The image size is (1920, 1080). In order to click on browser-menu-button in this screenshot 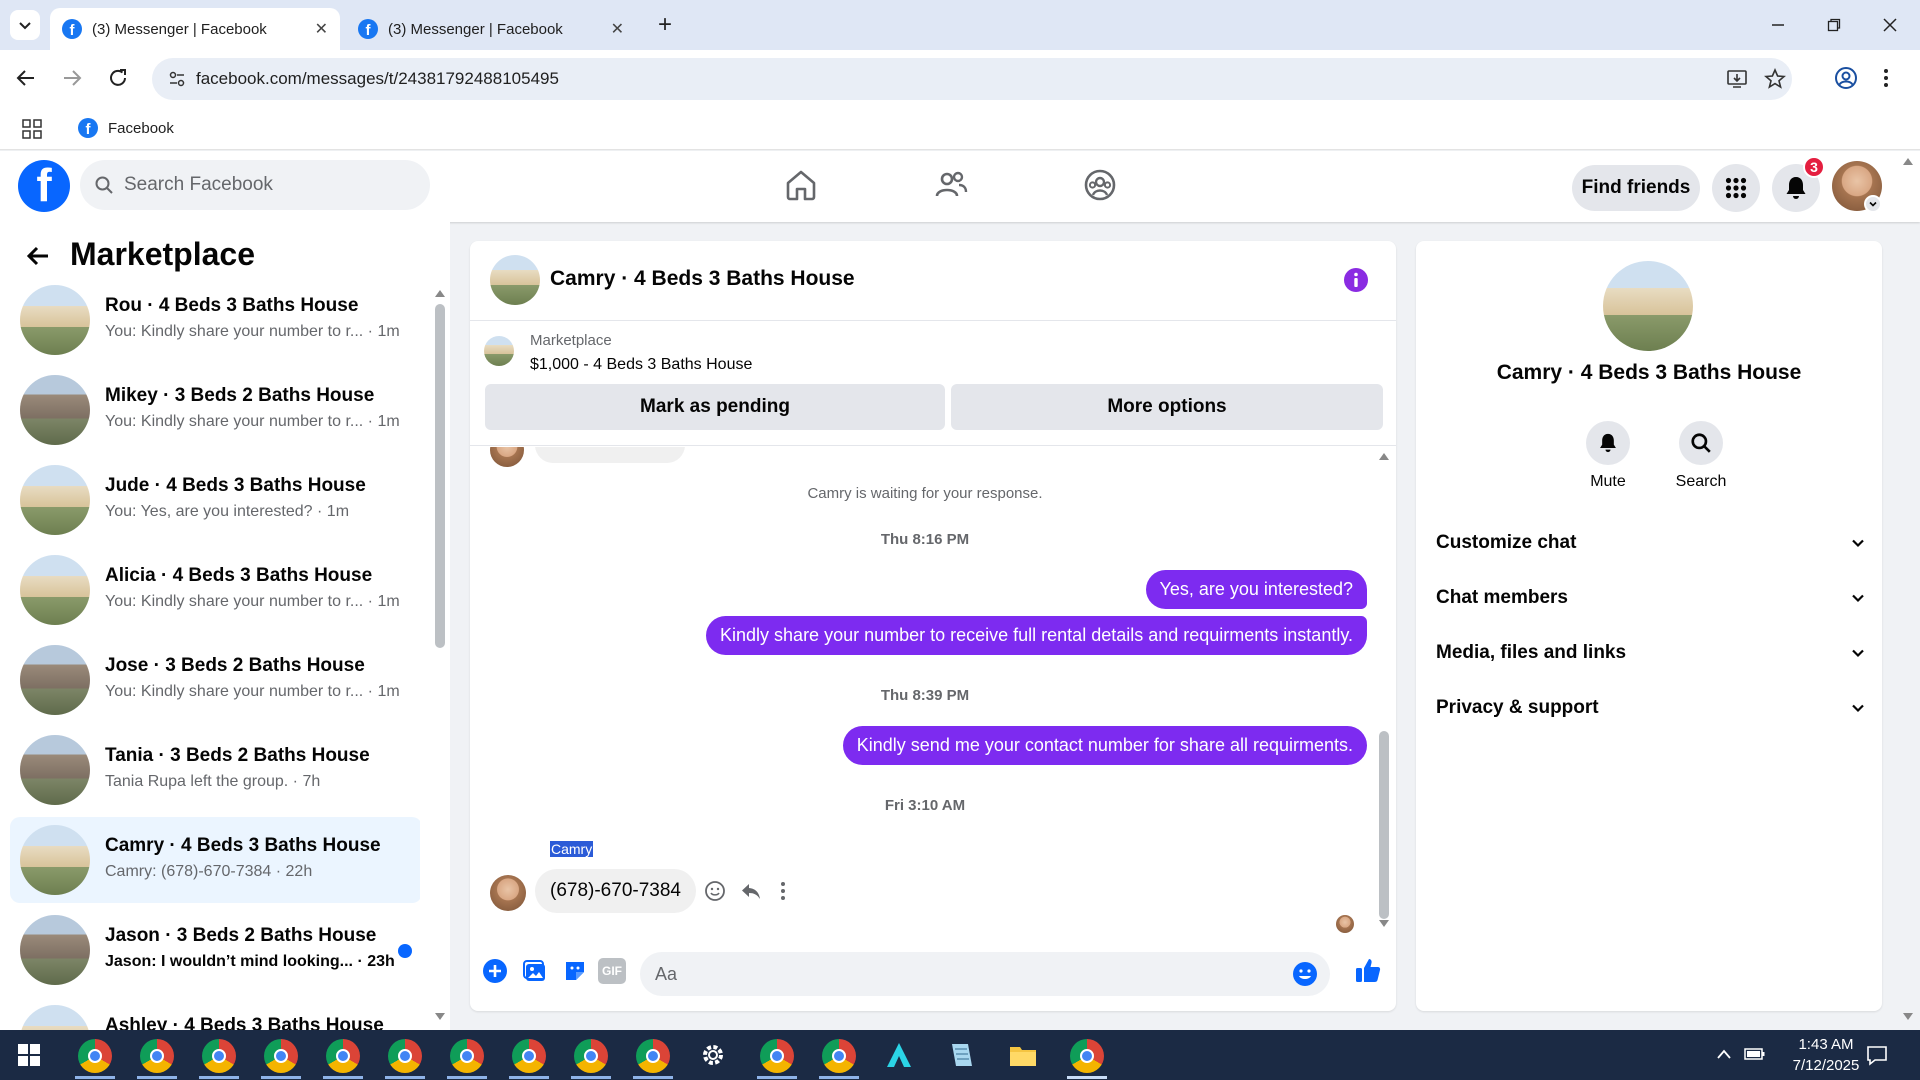, I will do `click(1886, 78)`.